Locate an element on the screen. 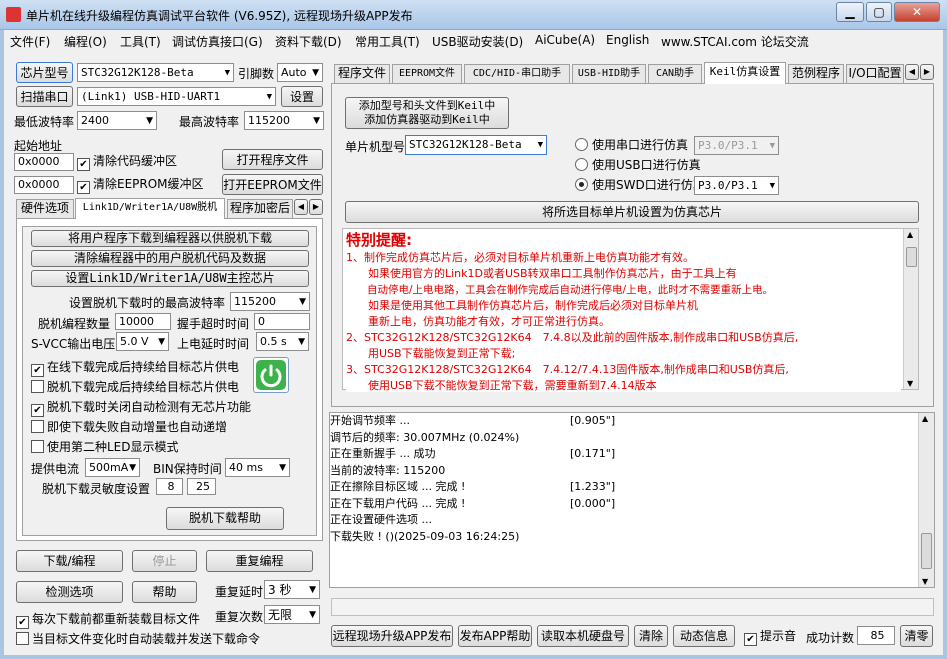 This screenshot has width=947, height=659. serial-debug-radio: 使用串口进行仿真 is located at coordinates (631, 145).